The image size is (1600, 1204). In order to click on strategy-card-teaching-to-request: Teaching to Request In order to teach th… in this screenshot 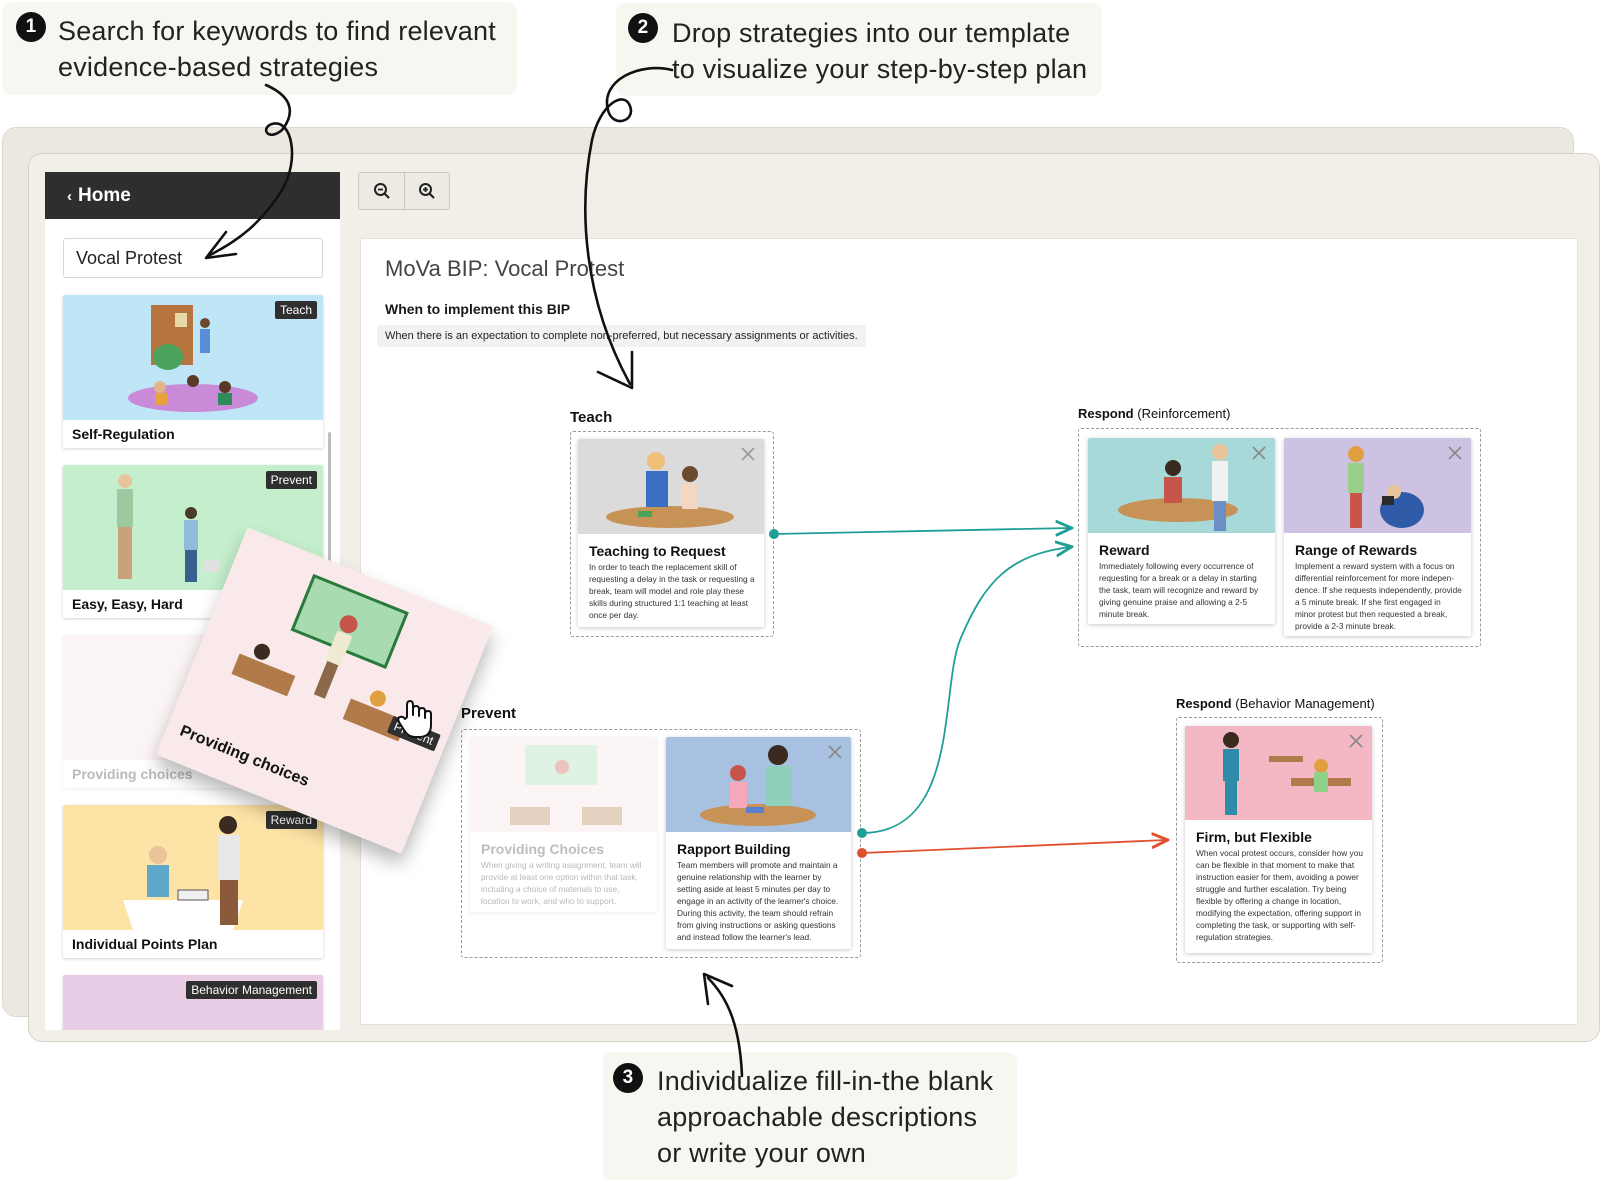, I will do `click(671, 533)`.